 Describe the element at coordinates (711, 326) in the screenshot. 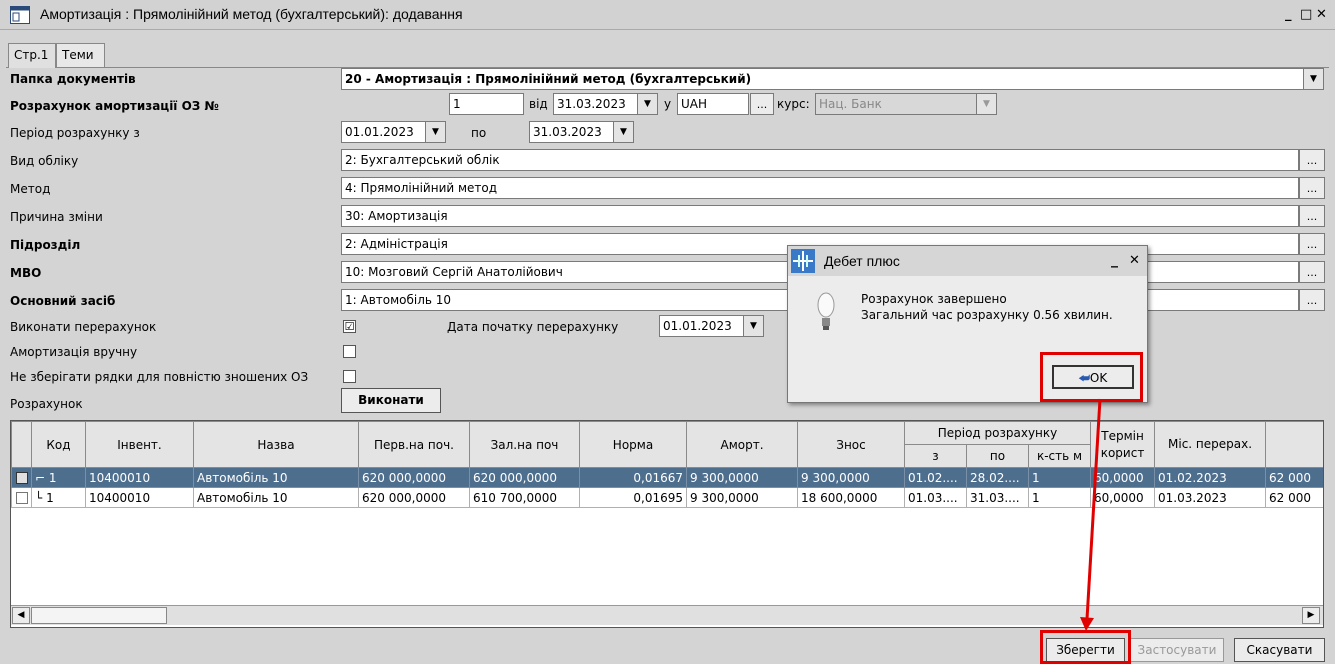

I see `recalc-date-picker: 01.01.2023 ▼` at that location.